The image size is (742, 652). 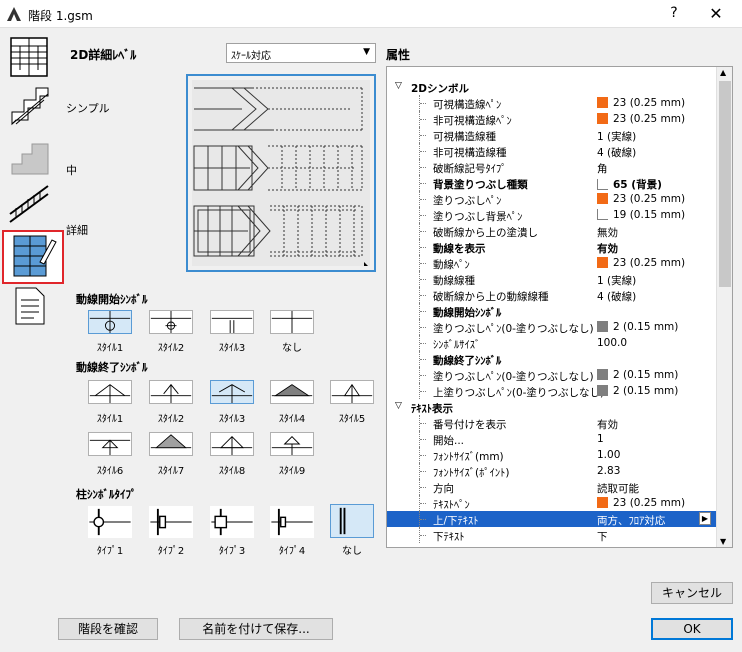 What do you see at coordinates (674, 13) in the screenshot?
I see `help-button: ?` at bounding box center [674, 13].